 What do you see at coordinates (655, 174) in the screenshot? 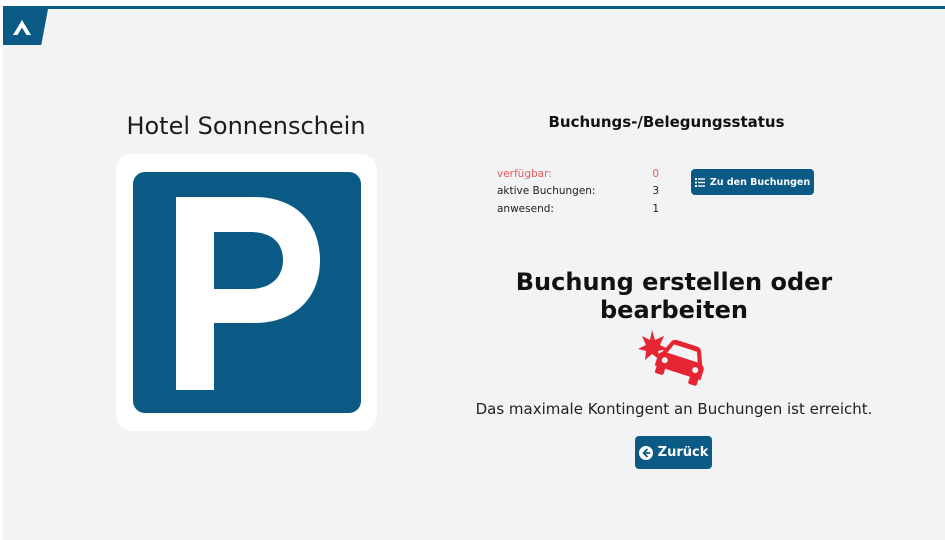
I see `stat-available-value: 0` at bounding box center [655, 174].